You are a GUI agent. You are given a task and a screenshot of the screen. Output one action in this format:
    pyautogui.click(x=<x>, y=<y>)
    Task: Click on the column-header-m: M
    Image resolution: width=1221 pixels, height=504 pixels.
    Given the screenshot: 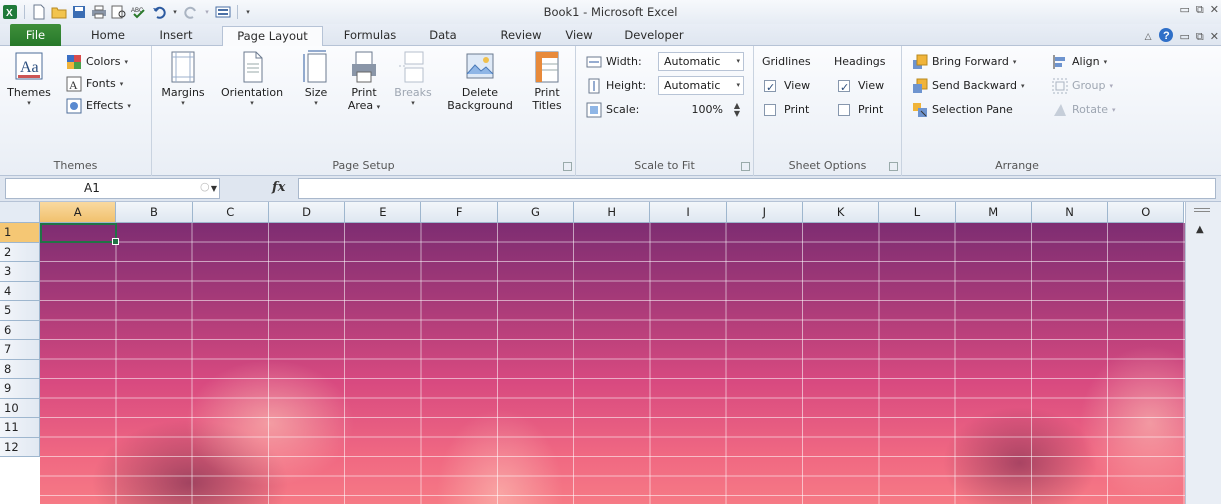 What is the action you would take?
    pyautogui.click(x=993, y=212)
    